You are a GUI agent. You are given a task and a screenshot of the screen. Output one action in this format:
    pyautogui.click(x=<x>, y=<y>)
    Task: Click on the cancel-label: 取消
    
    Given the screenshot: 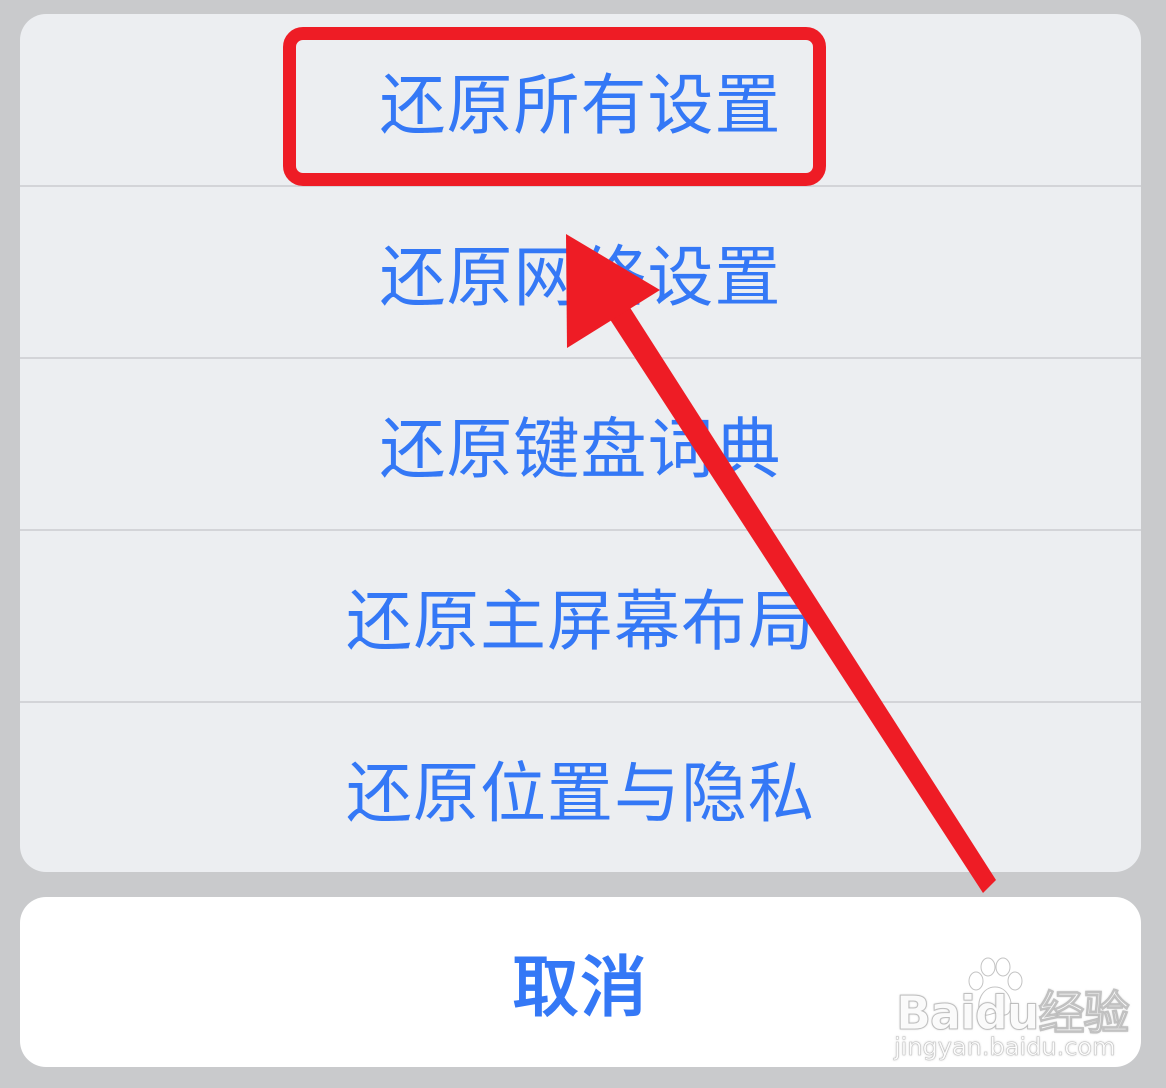 What is the action you would take?
    pyautogui.click(x=580, y=987)
    